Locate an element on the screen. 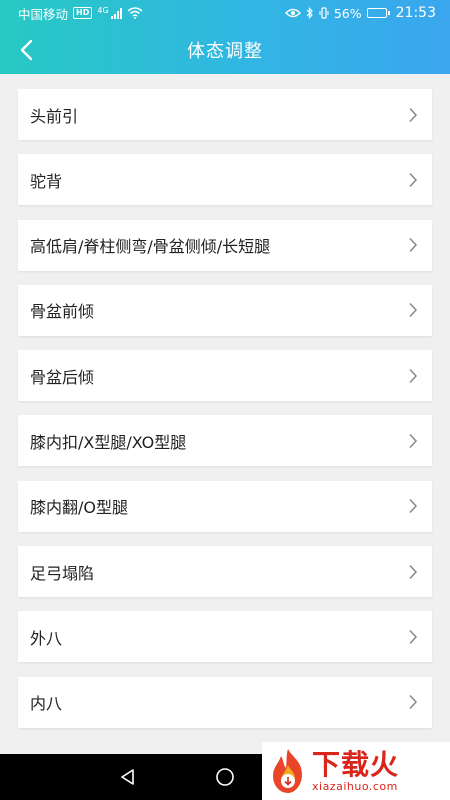 The height and width of the screenshot is (800, 450). back-arrow-icon is located at coordinates (26, 50).